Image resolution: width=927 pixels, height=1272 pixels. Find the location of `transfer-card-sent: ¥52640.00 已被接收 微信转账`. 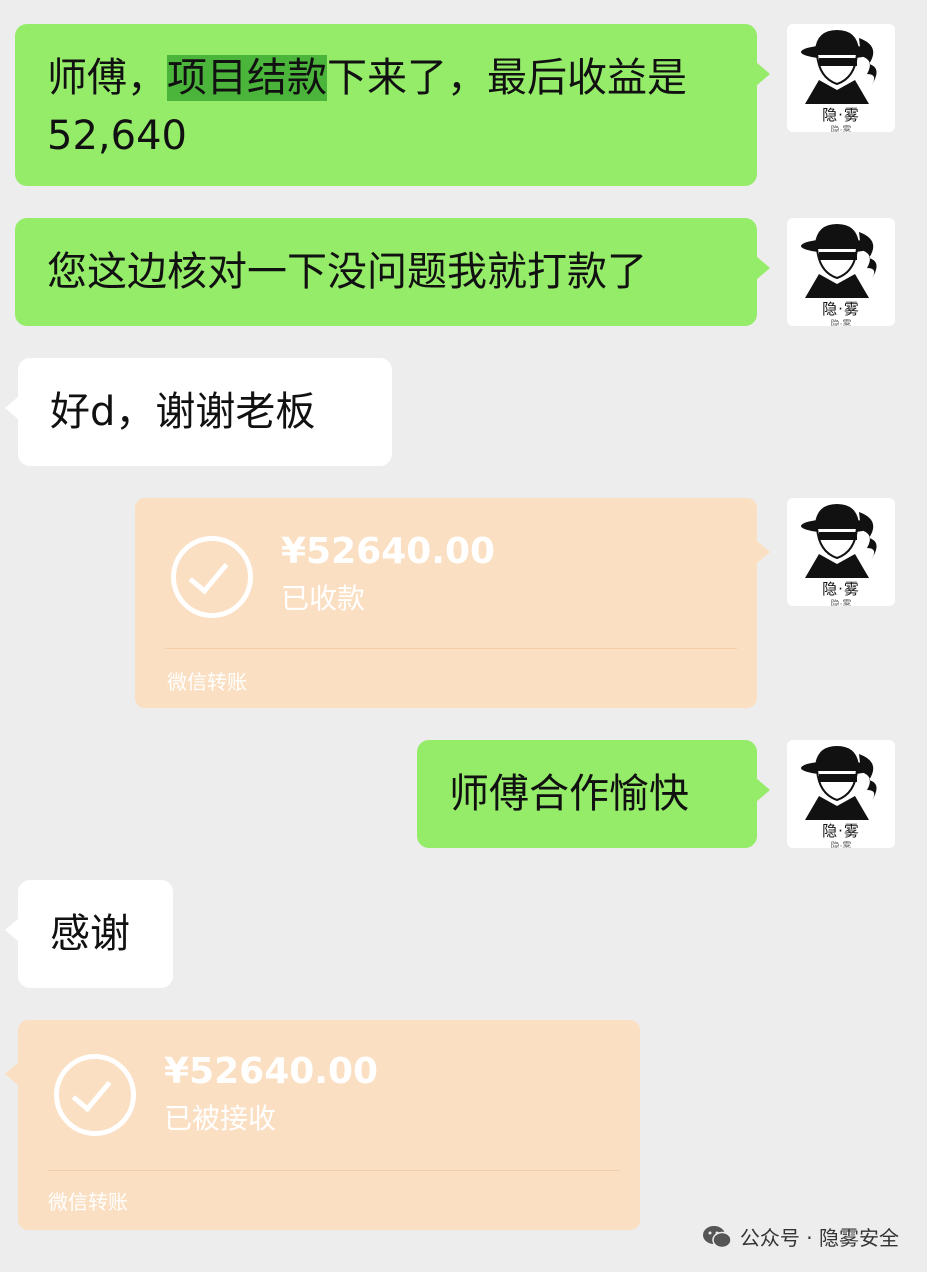

transfer-card-sent: ¥52640.00 已被接收 微信转账 is located at coordinates (322, 1125).